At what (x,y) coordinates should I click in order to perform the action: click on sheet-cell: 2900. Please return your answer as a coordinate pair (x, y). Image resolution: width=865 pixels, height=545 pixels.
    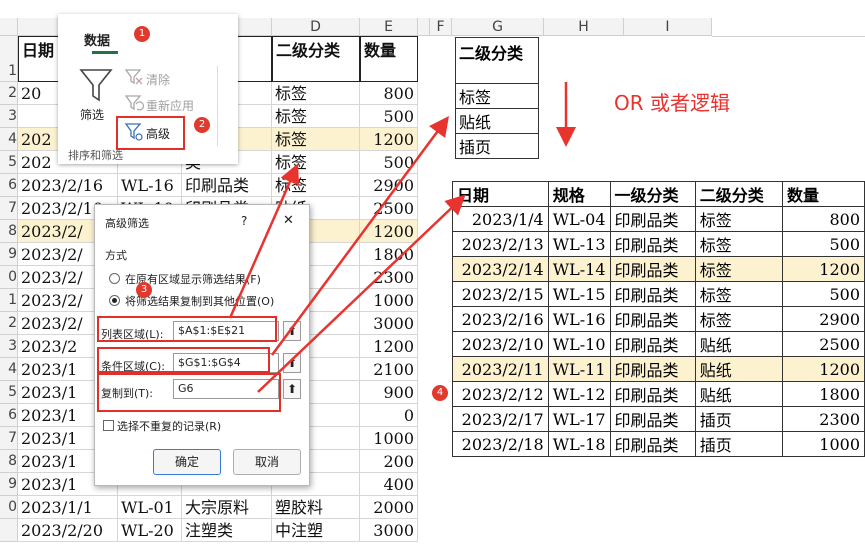
    Looking at the image, I should click on (389, 185).